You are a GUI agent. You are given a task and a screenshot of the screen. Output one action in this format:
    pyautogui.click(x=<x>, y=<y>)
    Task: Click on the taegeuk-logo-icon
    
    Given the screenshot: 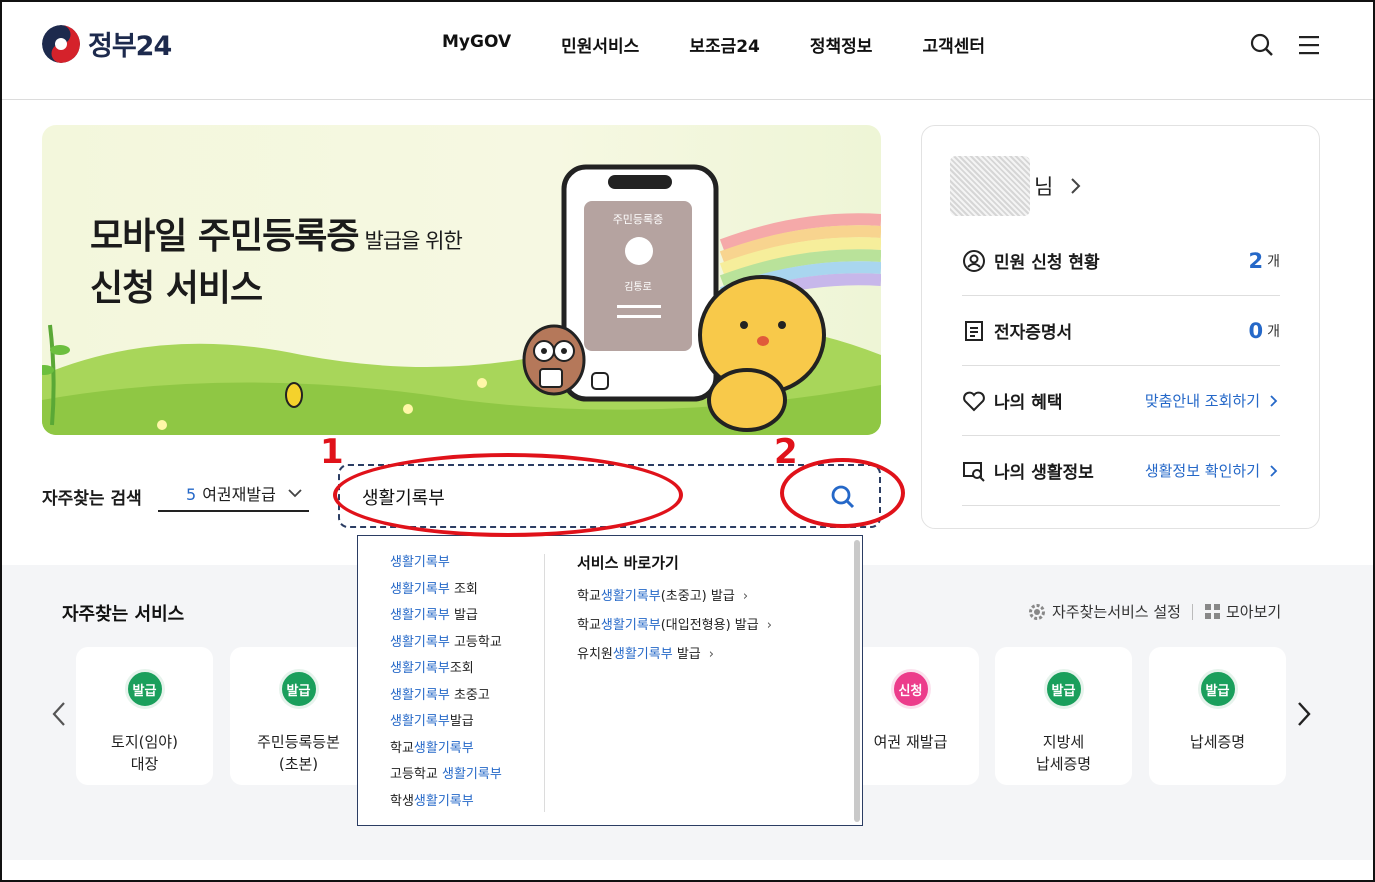 What is the action you would take?
    pyautogui.click(x=61, y=43)
    